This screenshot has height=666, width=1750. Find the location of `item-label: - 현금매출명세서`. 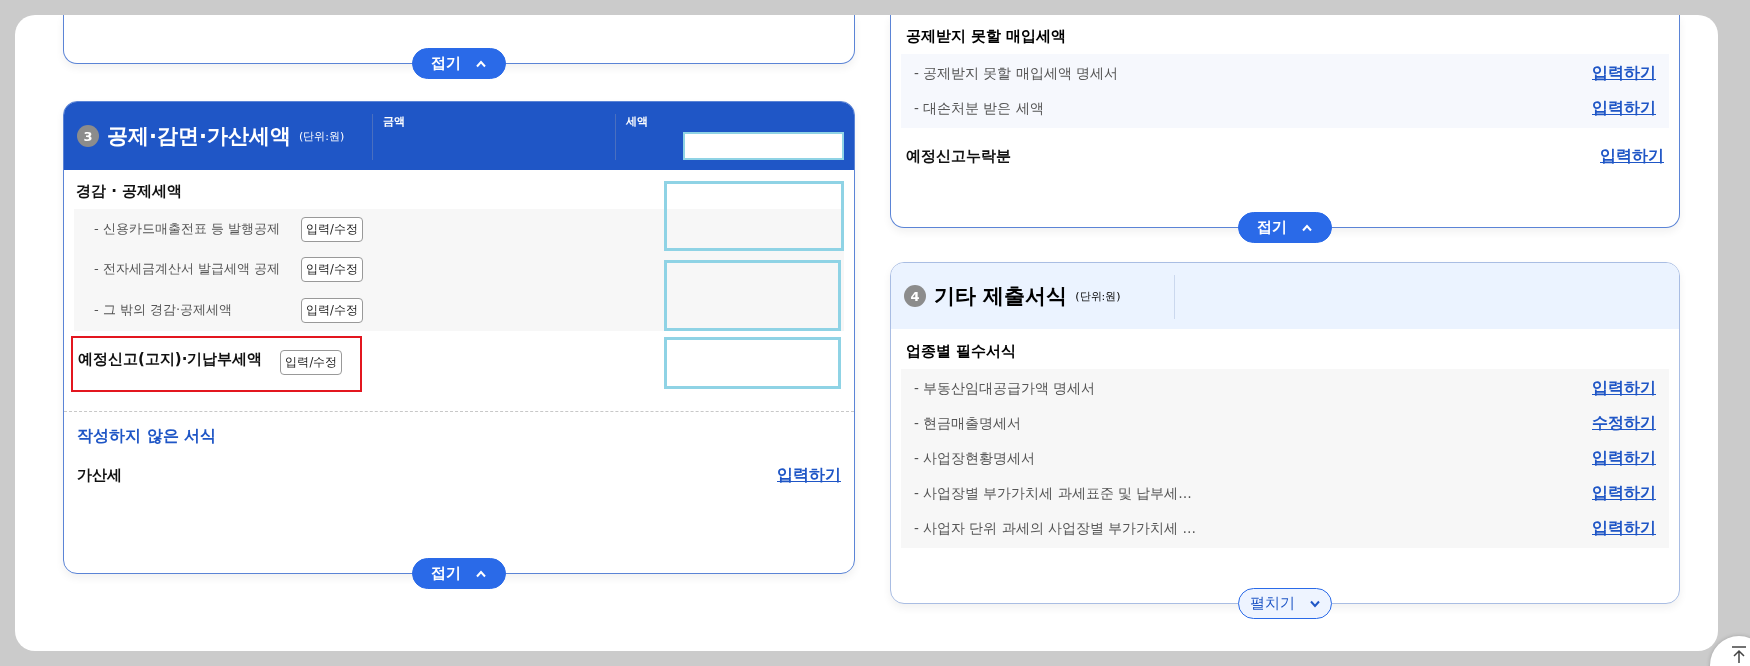

item-label: - 현금매출명세서 is located at coordinates (968, 423).